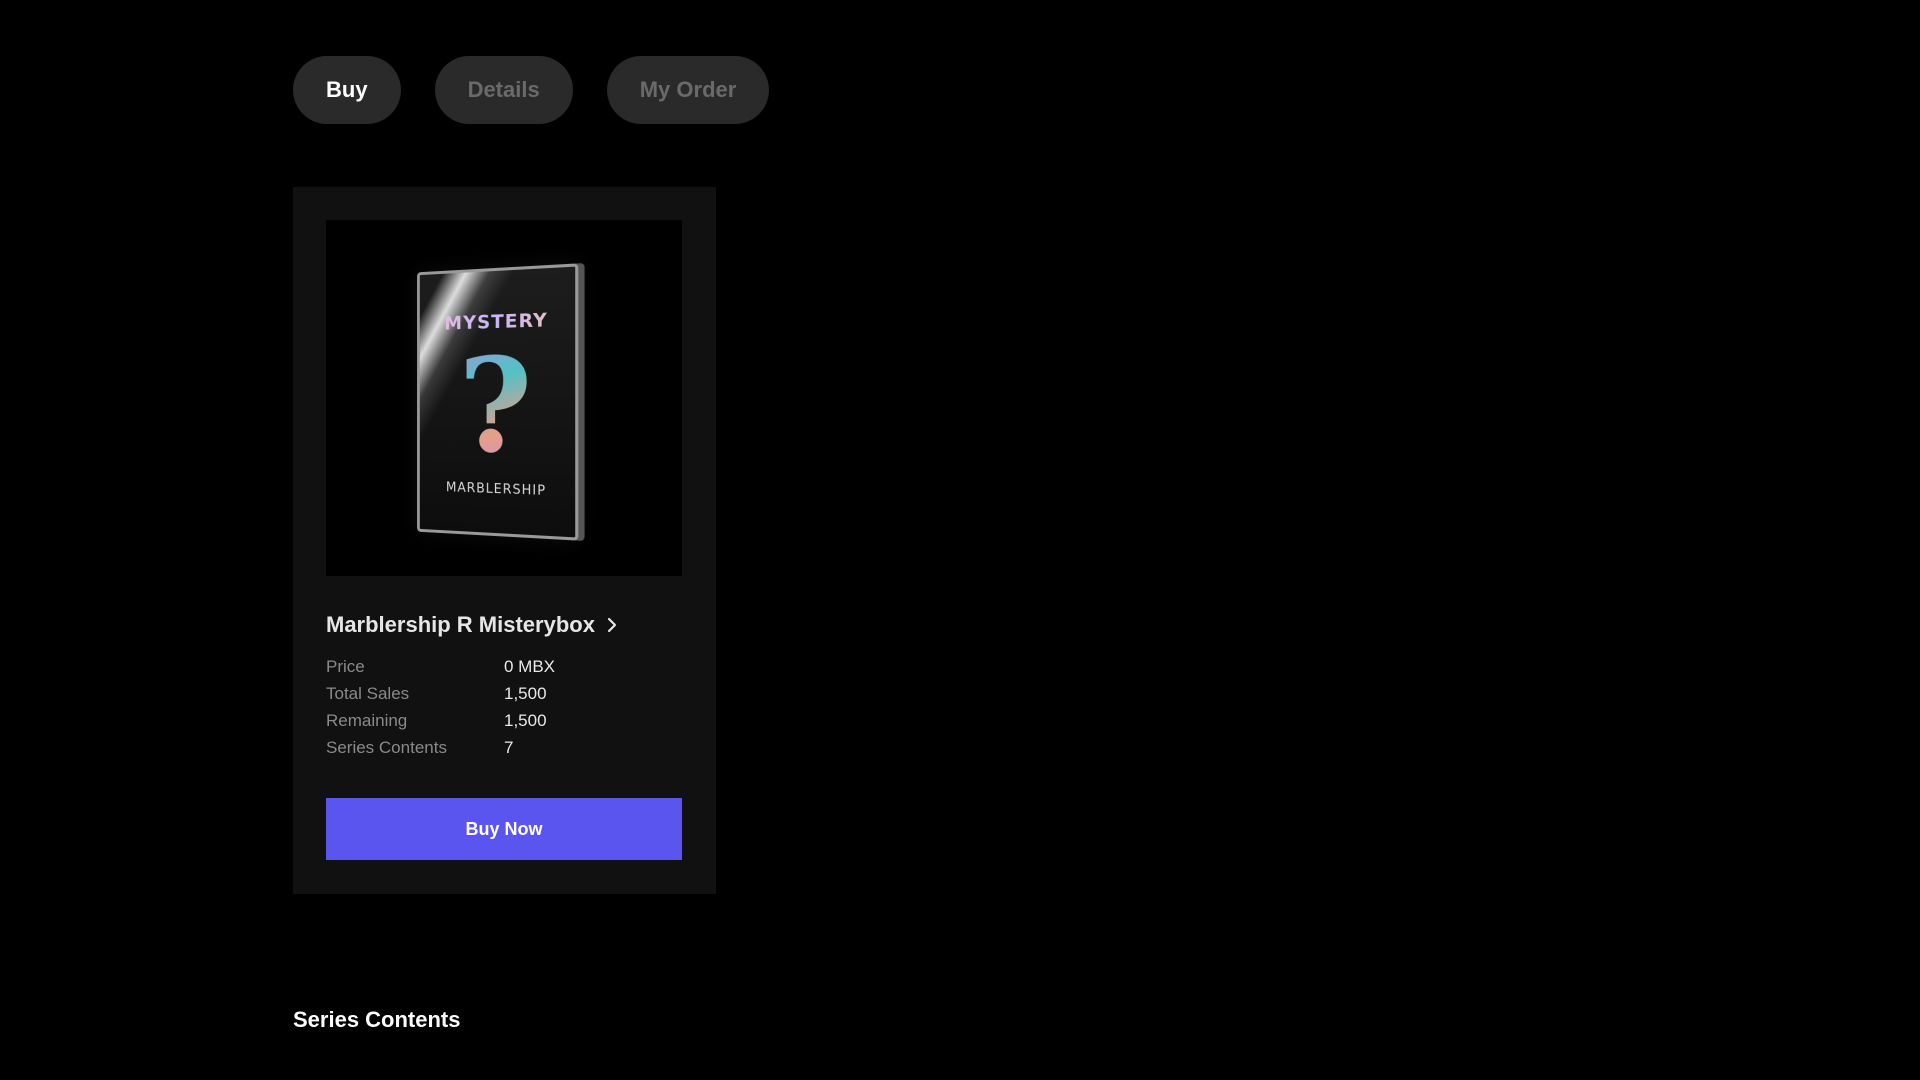 This screenshot has height=1080, width=1920. Describe the element at coordinates (460, 624) in the screenshot. I see `product-title: Marblership R Misterybox` at that location.